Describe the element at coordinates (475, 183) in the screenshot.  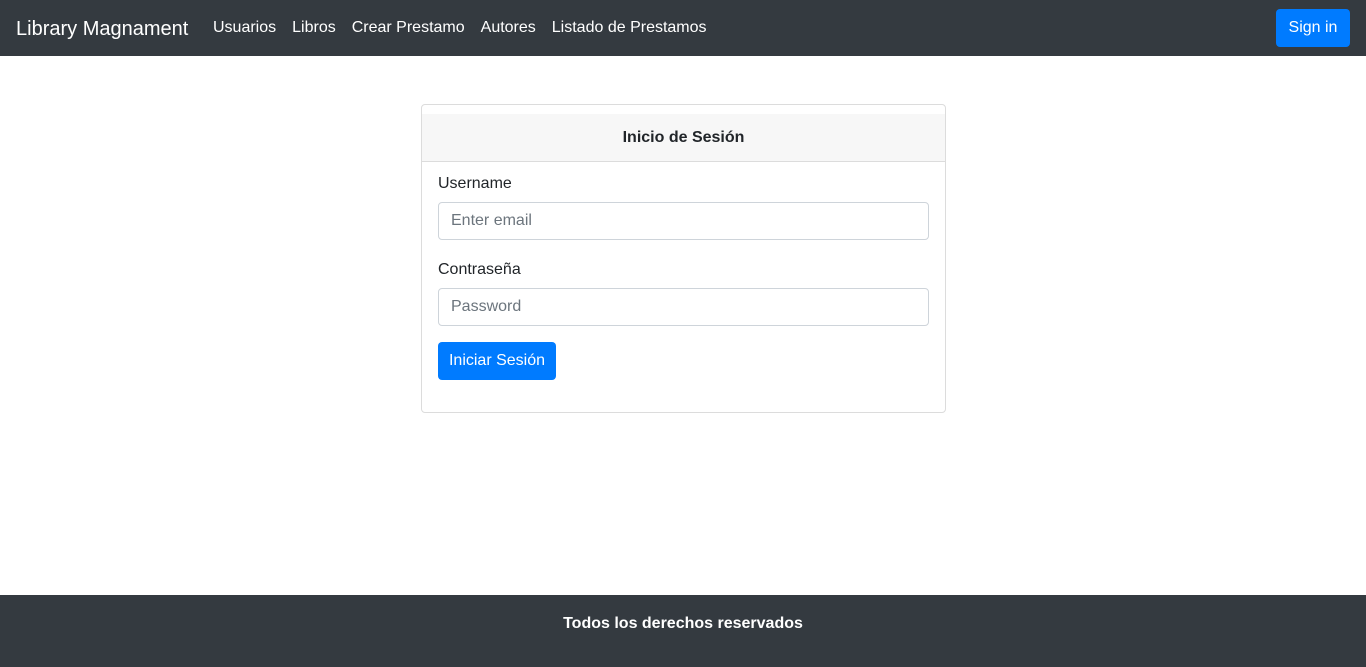
I see `username-label: Username` at that location.